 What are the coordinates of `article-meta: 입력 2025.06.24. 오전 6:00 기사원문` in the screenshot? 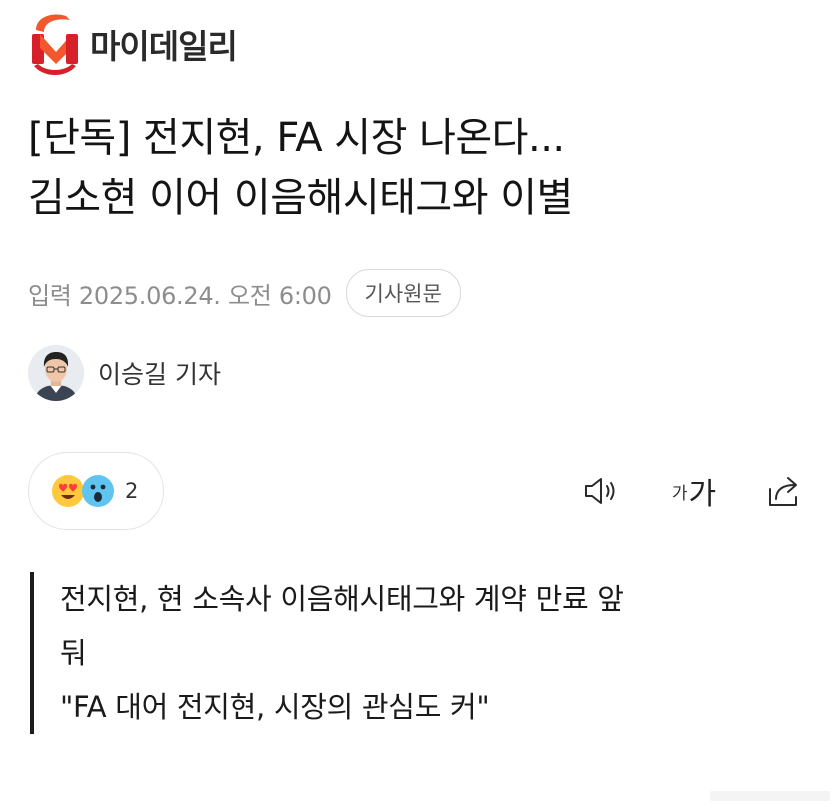 It's located at (244, 293).